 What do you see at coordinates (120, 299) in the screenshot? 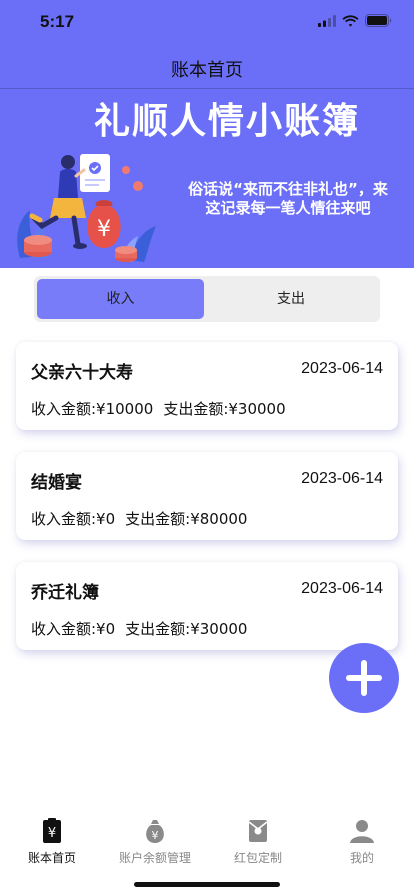
I see `segment-income: 收入` at bounding box center [120, 299].